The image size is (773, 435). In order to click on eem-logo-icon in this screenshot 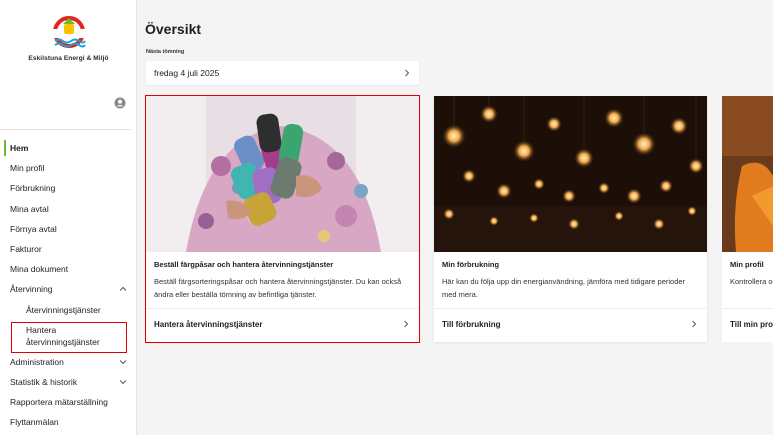, I will do `click(69, 32)`.